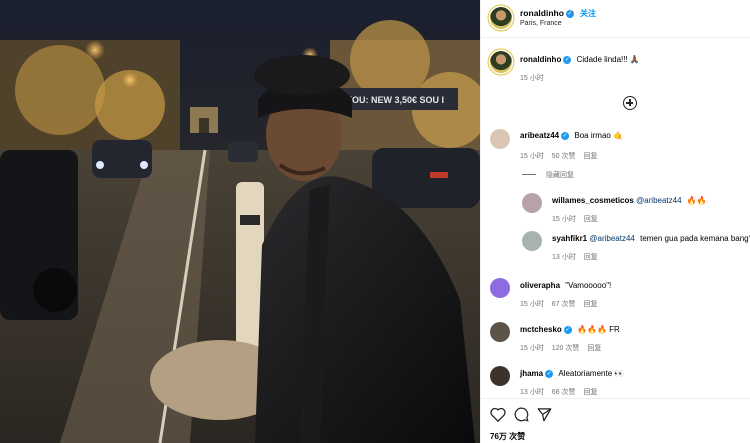  I want to click on commenter-username: jhama, so click(531, 373).